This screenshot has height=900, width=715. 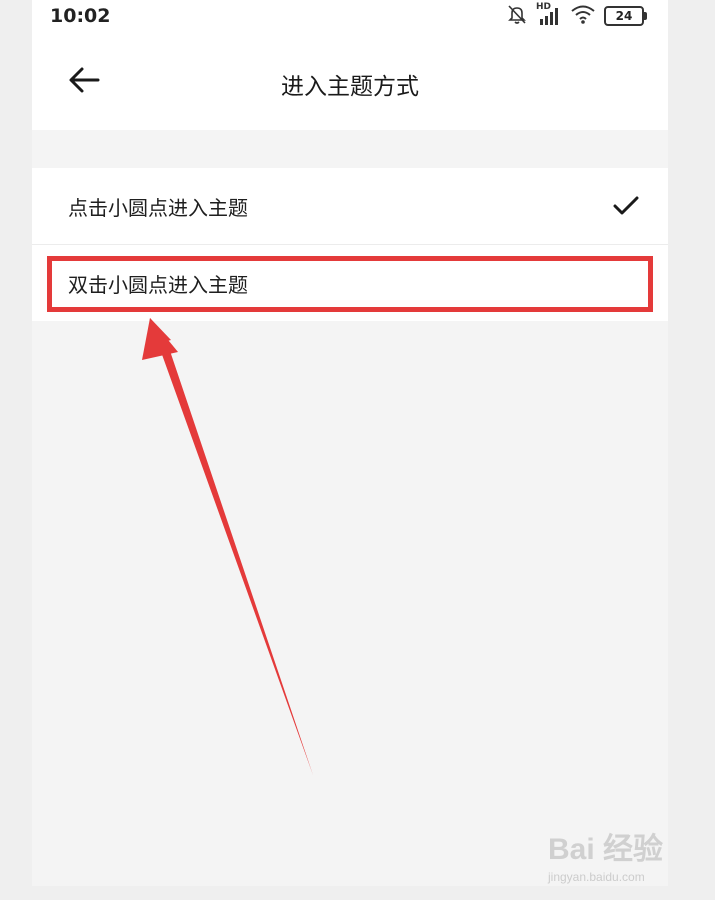 I want to click on signal-icon: HD, so click(x=549, y=14).